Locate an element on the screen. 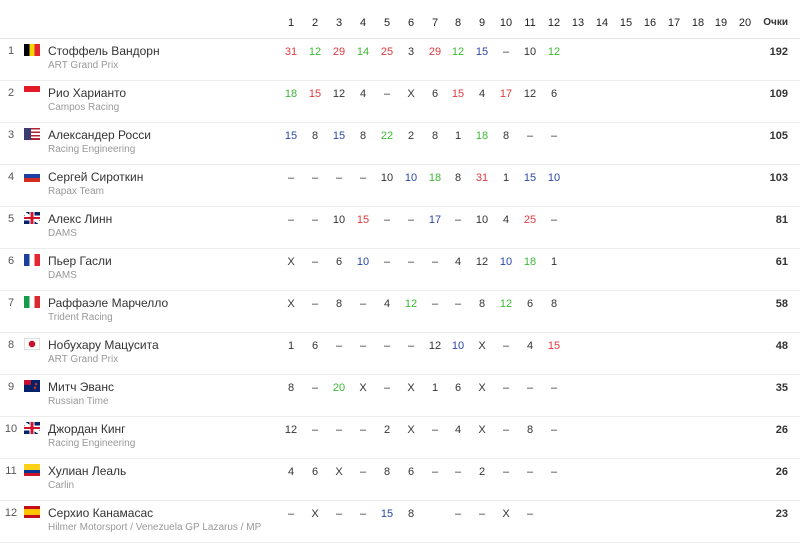  driver-name: Митч Эванс is located at coordinates (81, 387).